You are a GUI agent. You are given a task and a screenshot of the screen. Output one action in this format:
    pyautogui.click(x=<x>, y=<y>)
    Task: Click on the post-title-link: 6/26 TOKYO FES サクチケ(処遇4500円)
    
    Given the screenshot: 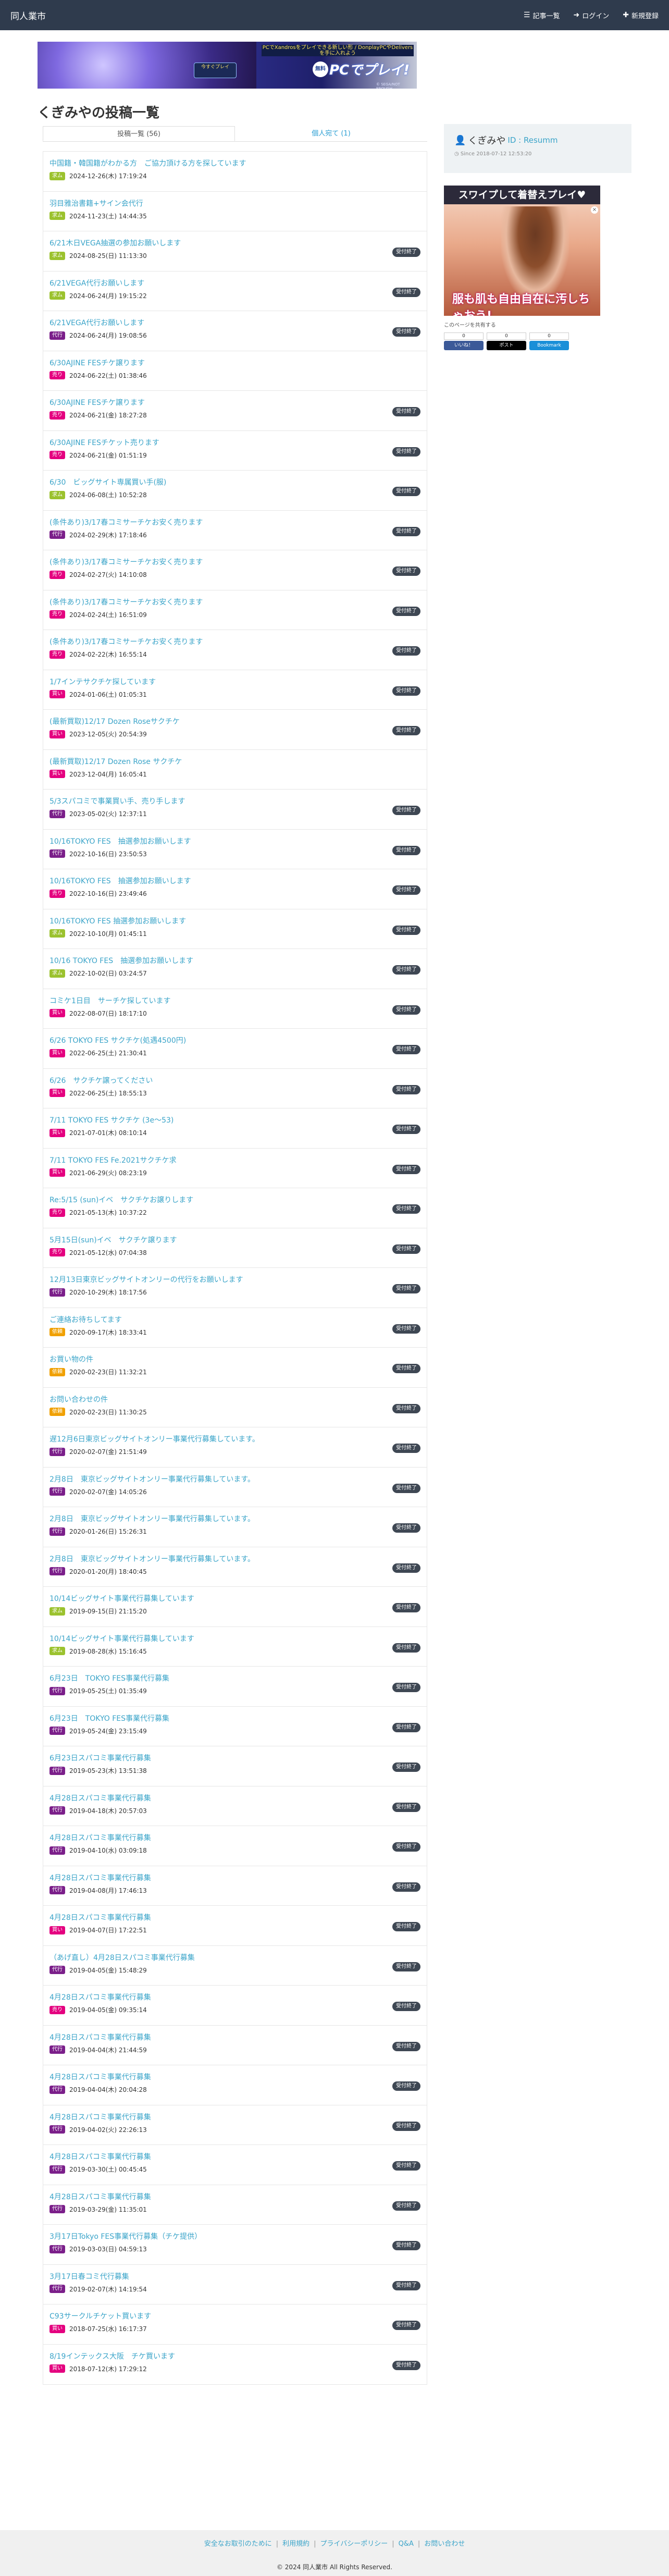 What is the action you would take?
    pyautogui.click(x=206, y=1040)
    